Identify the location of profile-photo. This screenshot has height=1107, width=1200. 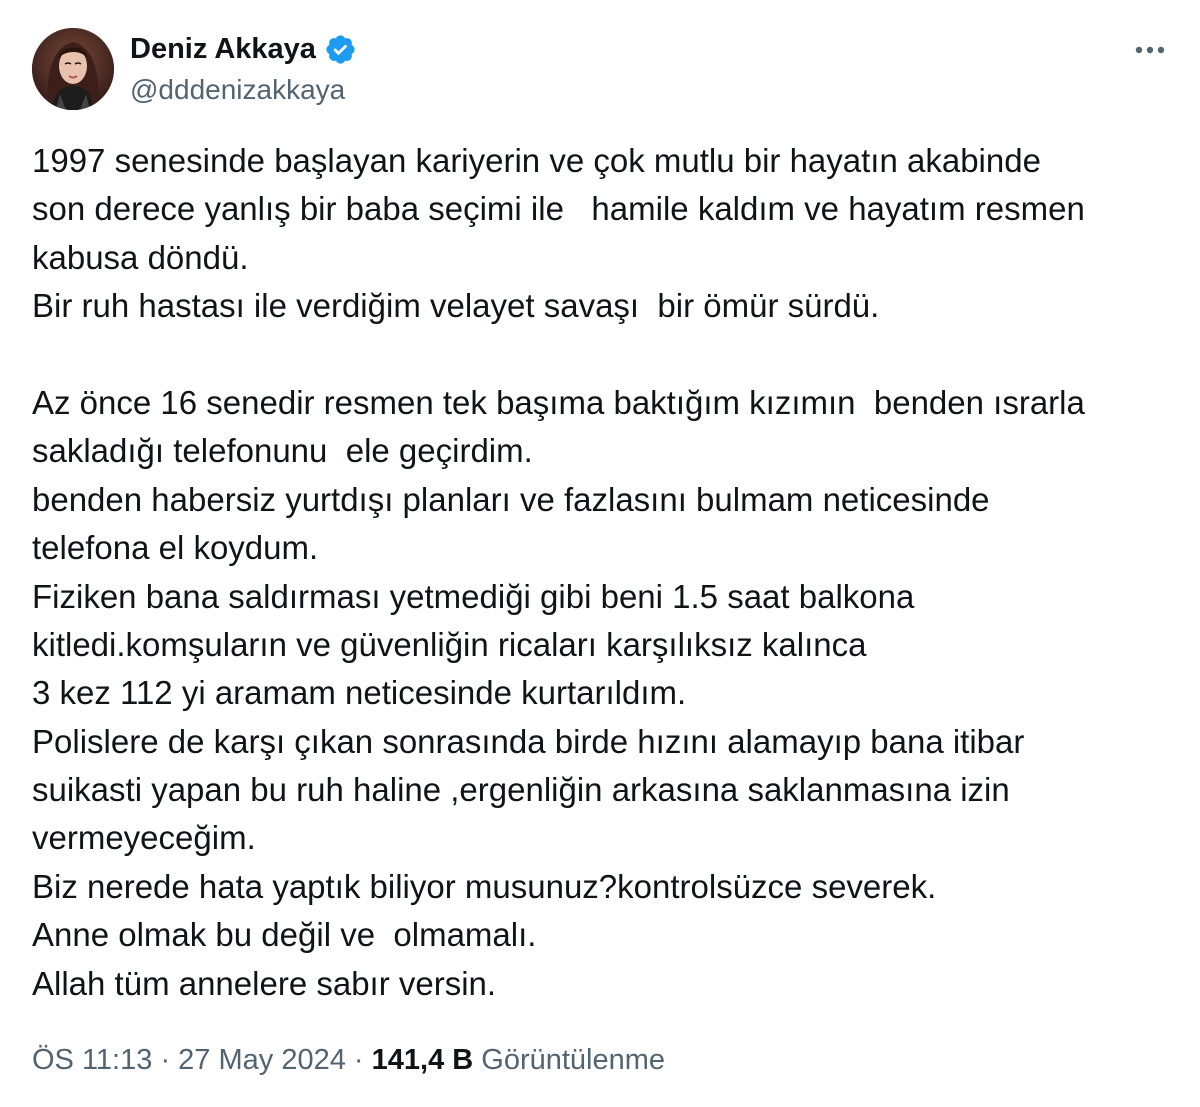
(73, 69).